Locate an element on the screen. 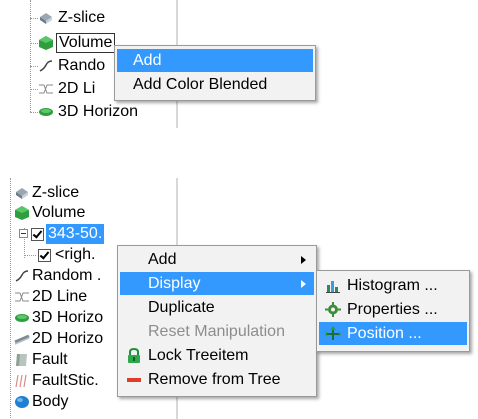 The height and width of the screenshot is (419, 478). histogram-icon is located at coordinates (333, 287).